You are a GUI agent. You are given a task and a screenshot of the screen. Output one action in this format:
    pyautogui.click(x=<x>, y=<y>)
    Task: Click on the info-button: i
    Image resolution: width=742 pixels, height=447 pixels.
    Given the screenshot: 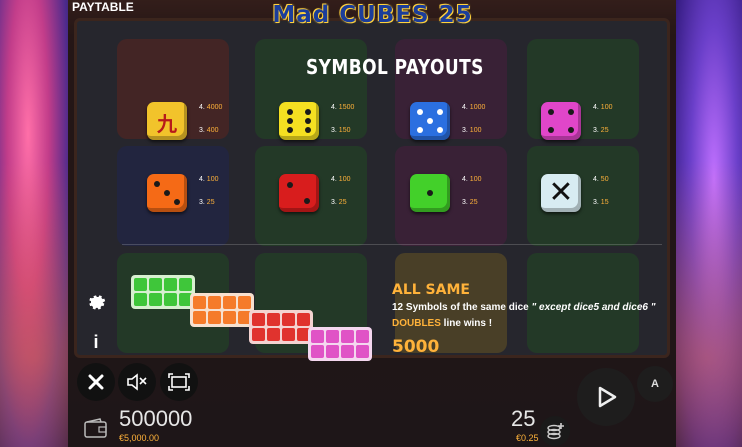 What is the action you would take?
    pyautogui.click(x=96, y=342)
    